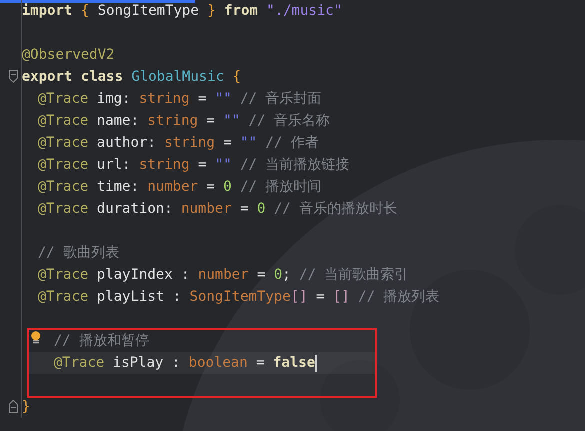 This screenshot has width=585, height=431. I want to click on code-line: @Trace isPlay : boolean = false, so click(185, 363).